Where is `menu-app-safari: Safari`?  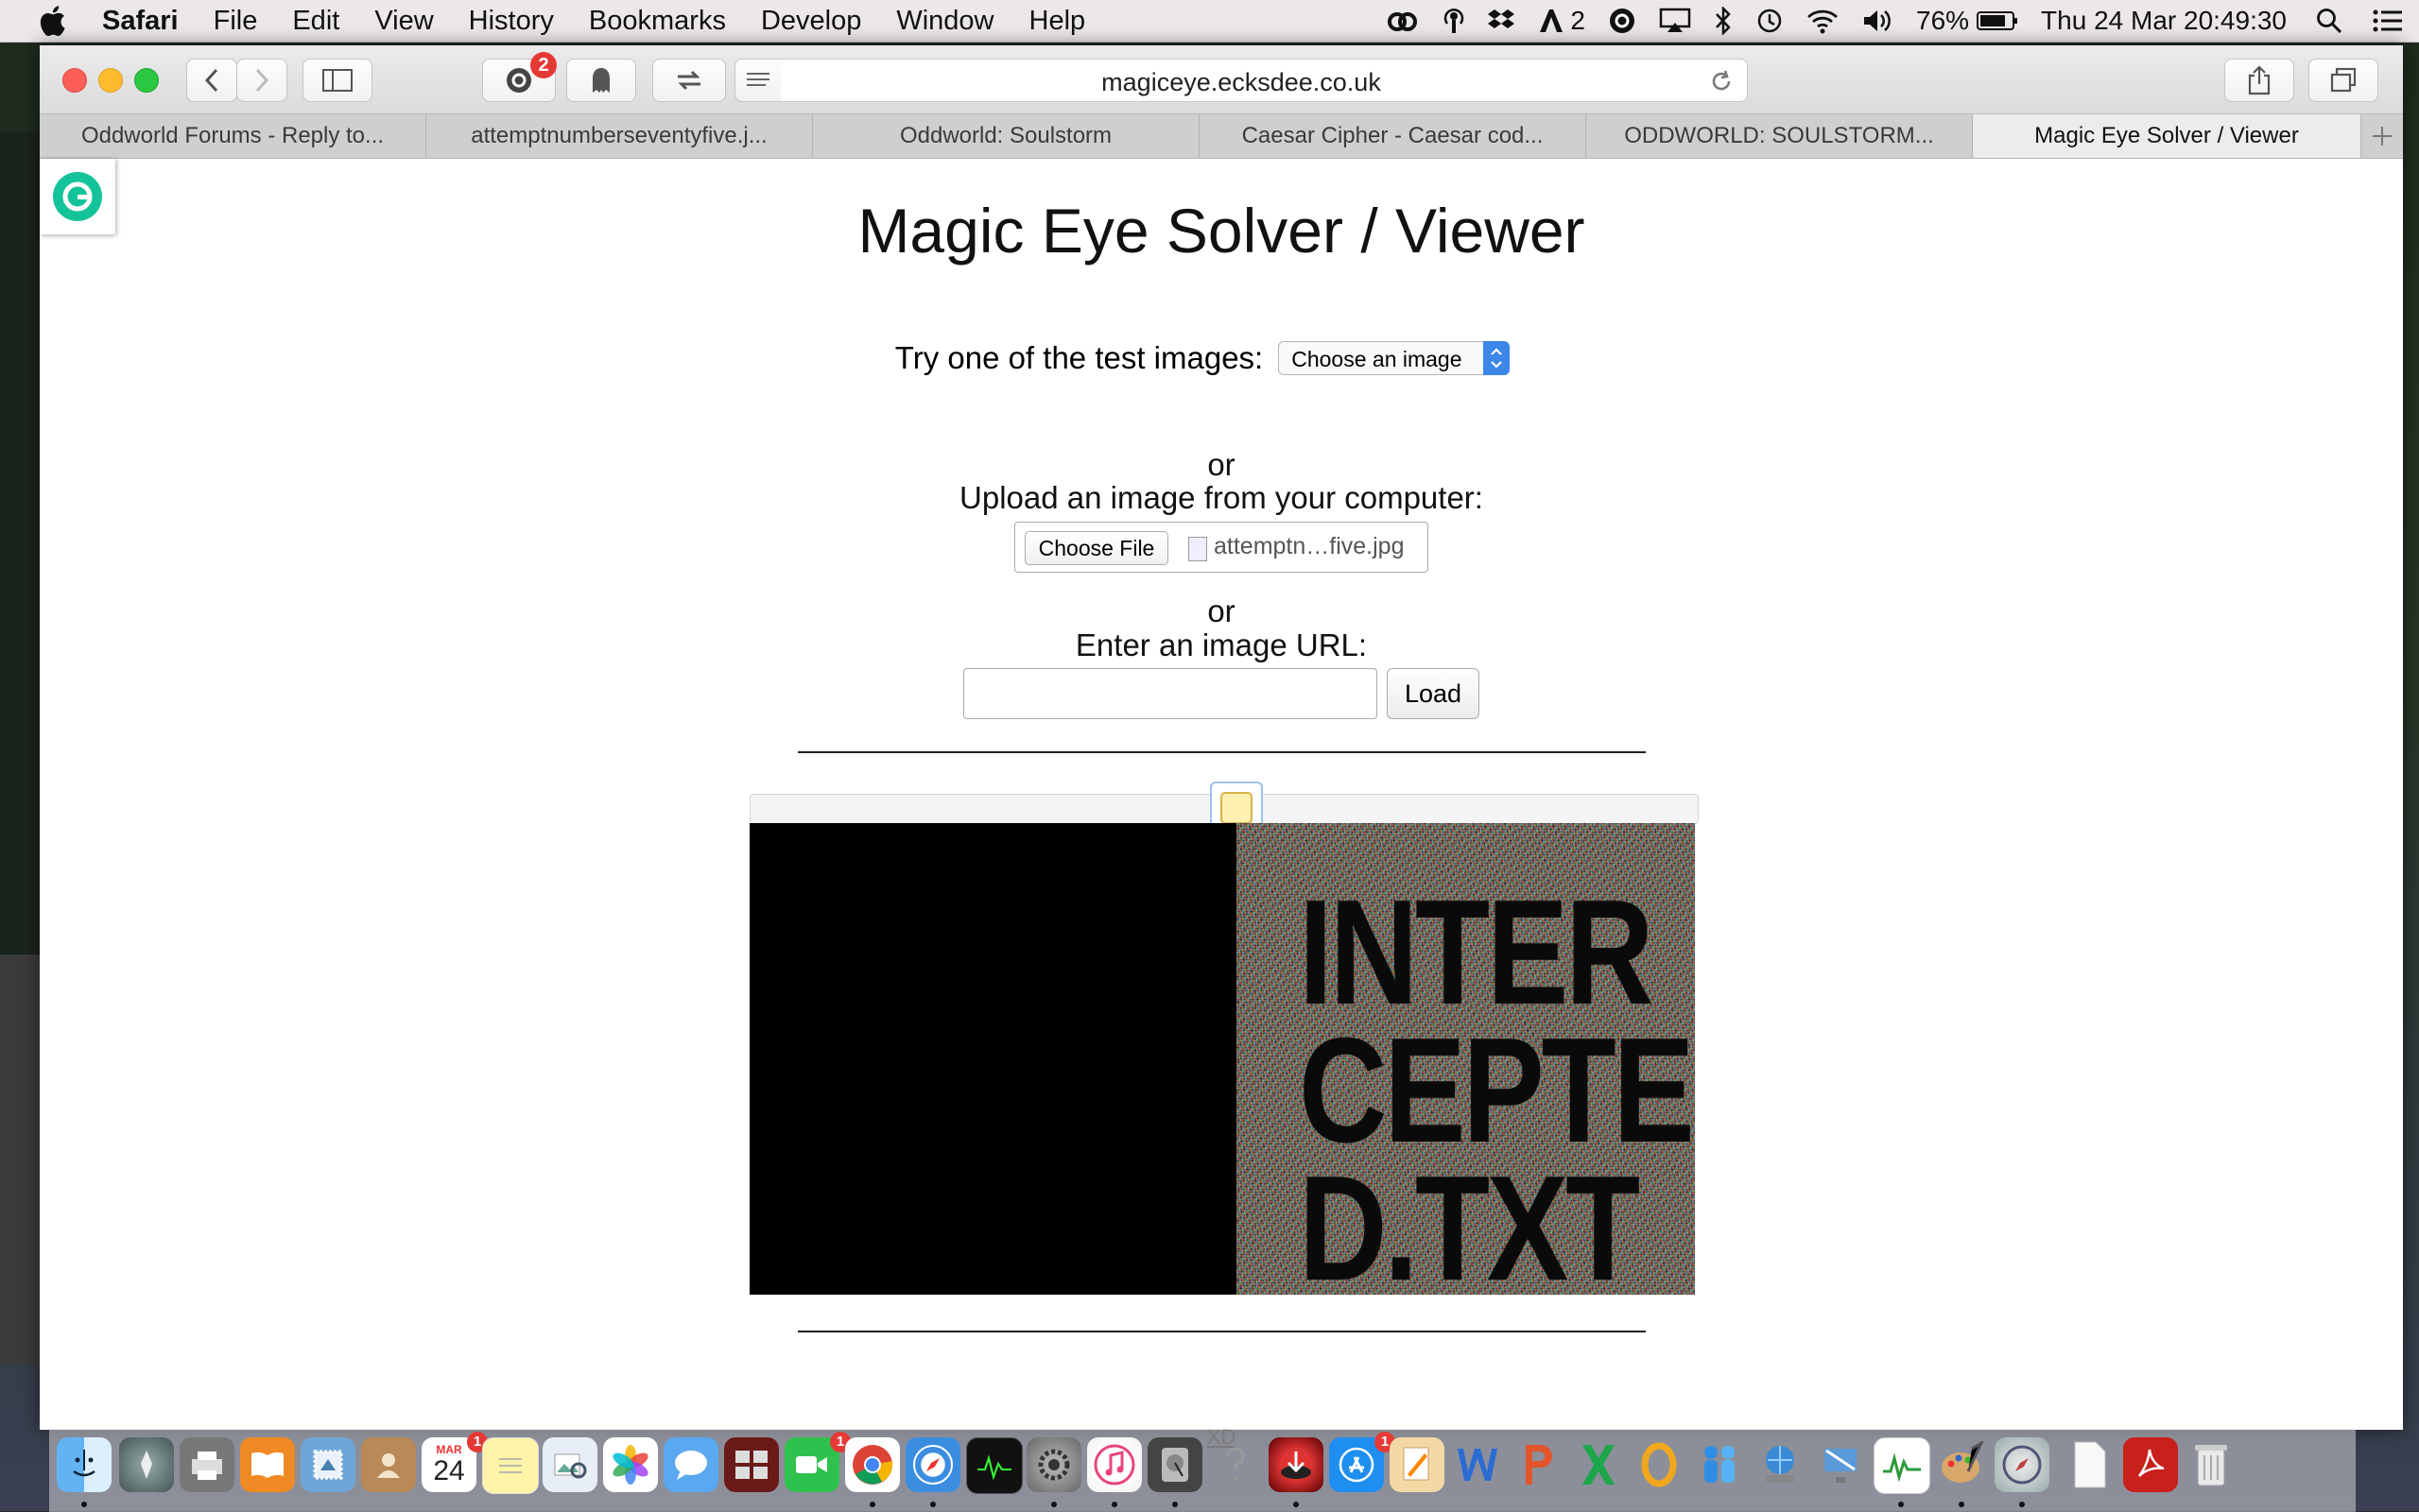
menu-app-safari: Safari is located at coordinates (140, 21).